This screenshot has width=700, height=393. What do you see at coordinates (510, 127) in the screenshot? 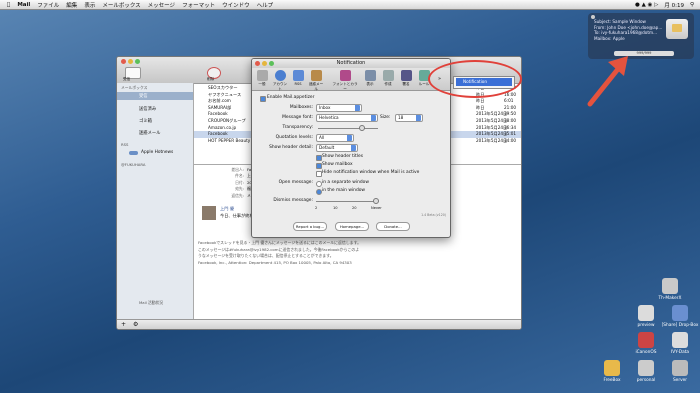
I see `list-item-time: 16:34` at bounding box center [510, 127].